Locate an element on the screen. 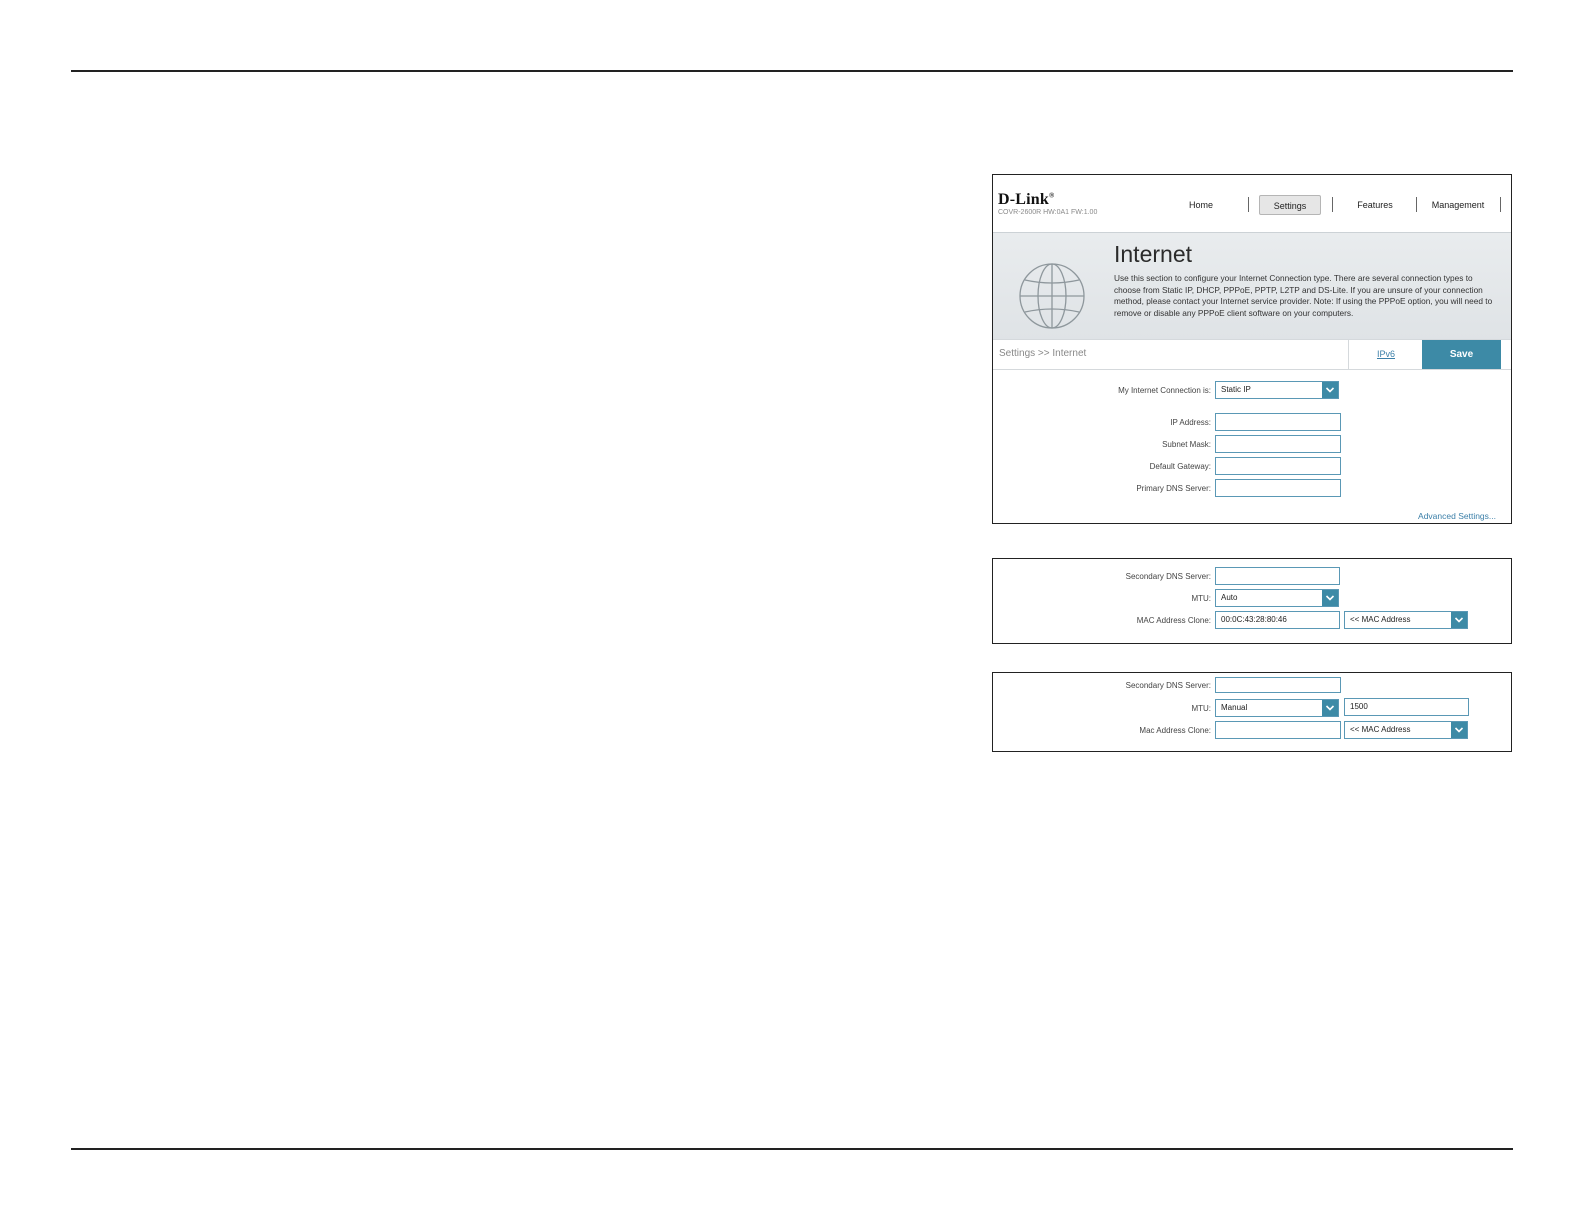 This screenshot has width=1585, height=1225. mtu-select: Manual is located at coordinates (1277, 708).